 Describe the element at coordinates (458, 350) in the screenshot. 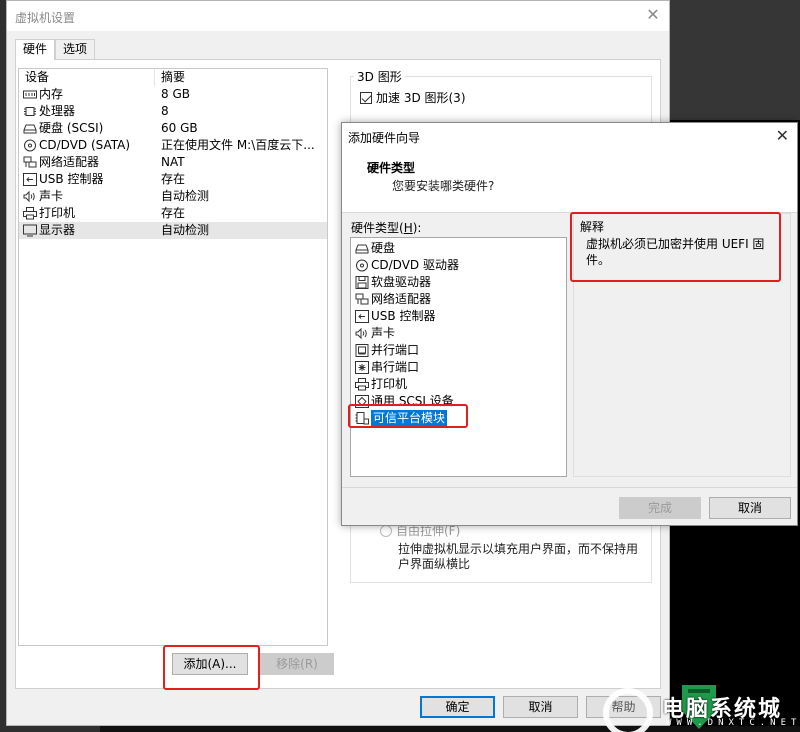

I see `hardware-type-item: 并行端口` at that location.